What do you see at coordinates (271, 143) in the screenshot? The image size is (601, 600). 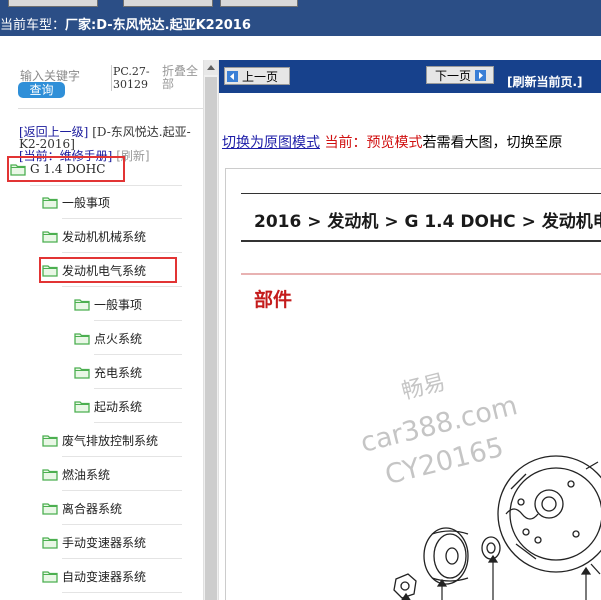 I see `switch-mode-link: 切换为原图模式` at bounding box center [271, 143].